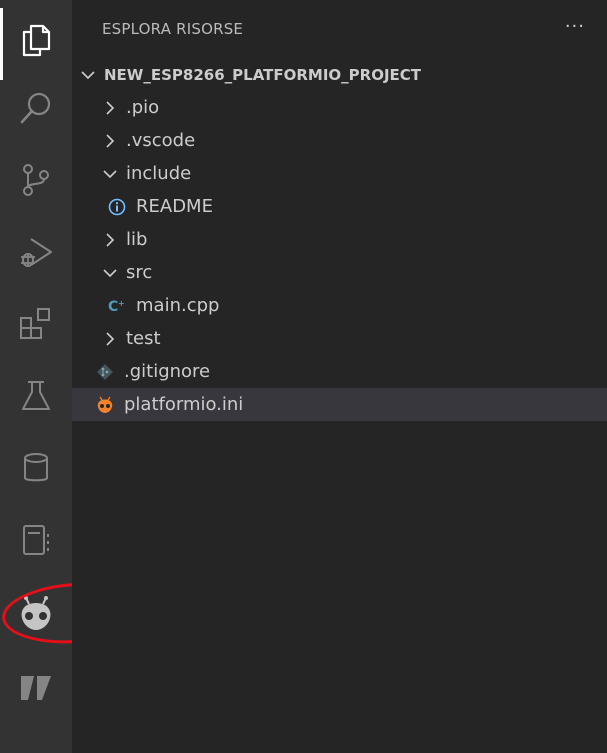 Image resolution: width=607 pixels, height=753 pixels. I want to click on tree-item-readme: README, so click(339, 206).